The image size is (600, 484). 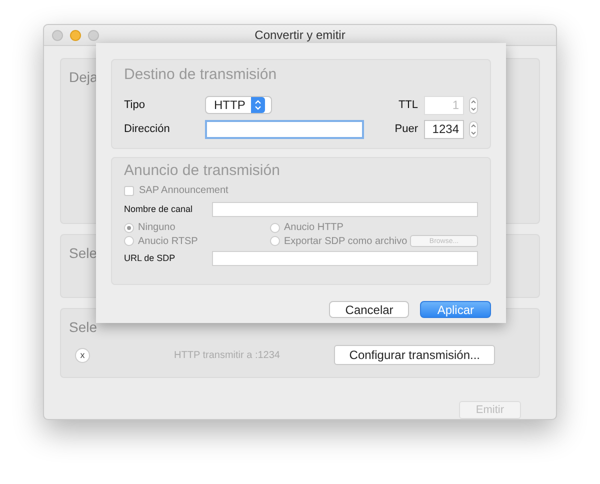 I want to click on field-label: Dirección, so click(x=147, y=129).